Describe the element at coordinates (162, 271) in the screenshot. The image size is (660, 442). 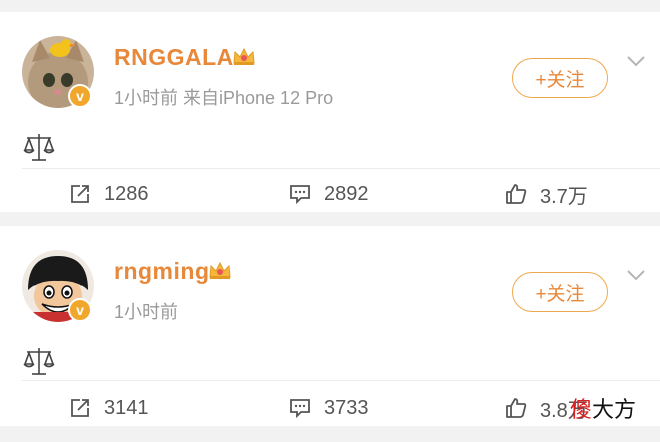
I see `username: rngming` at that location.